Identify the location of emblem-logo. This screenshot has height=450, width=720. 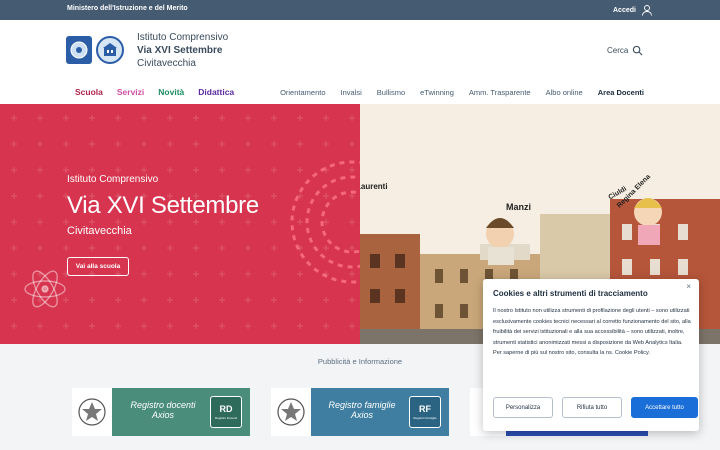
(79, 50).